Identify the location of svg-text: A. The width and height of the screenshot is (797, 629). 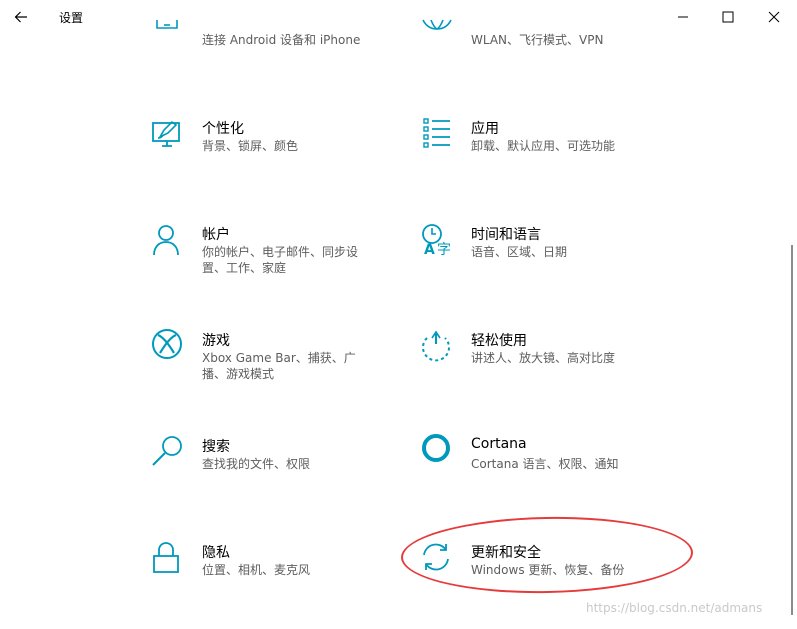
(429, 250).